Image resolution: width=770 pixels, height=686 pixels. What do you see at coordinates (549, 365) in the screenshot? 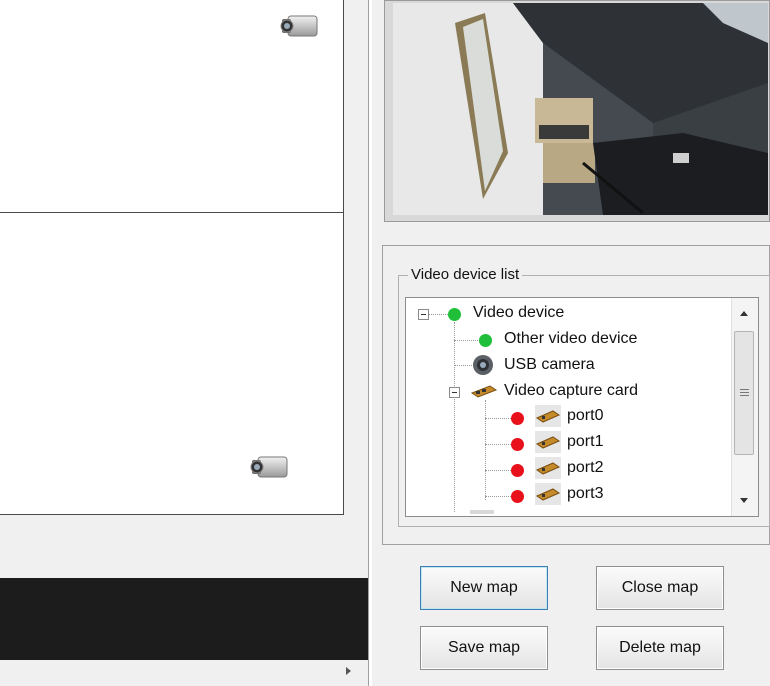
I see `tree-node-usb-camera: USB camera` at bounding box center [549, 365].